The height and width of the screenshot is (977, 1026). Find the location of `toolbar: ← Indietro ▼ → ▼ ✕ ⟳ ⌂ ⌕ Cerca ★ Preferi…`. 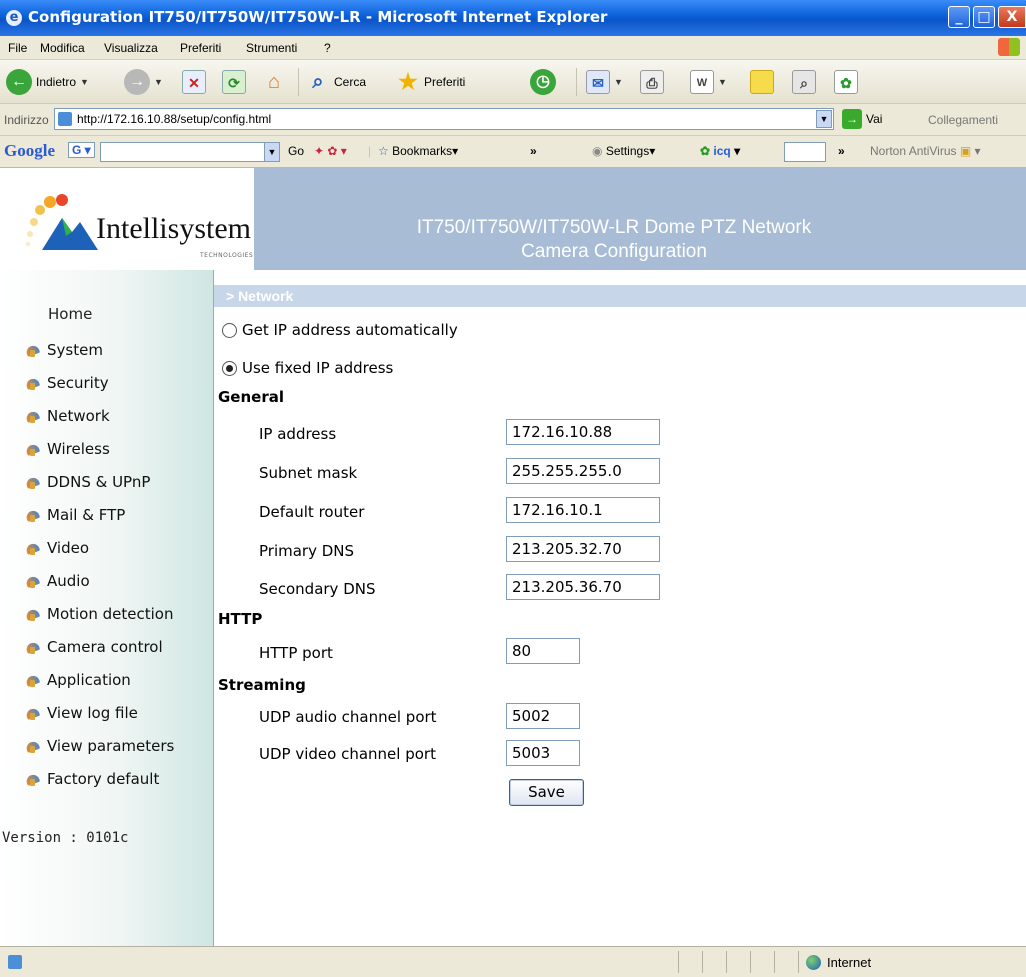

toolbar: ← Indietro ▼ → ▼ ✕ ⟳ ⌂ ⌕ Cerca ★ Preferi… is located at coordinates (513, 82).